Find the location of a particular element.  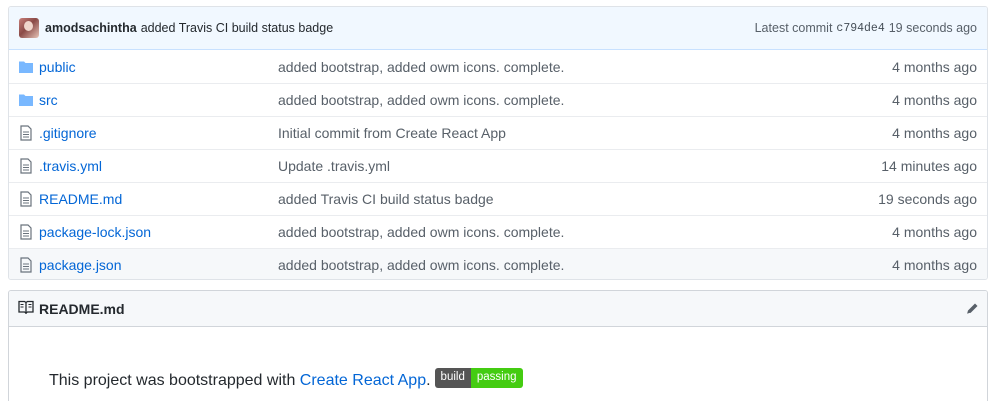

file-name: package.json is located at coordinates (158, 265).